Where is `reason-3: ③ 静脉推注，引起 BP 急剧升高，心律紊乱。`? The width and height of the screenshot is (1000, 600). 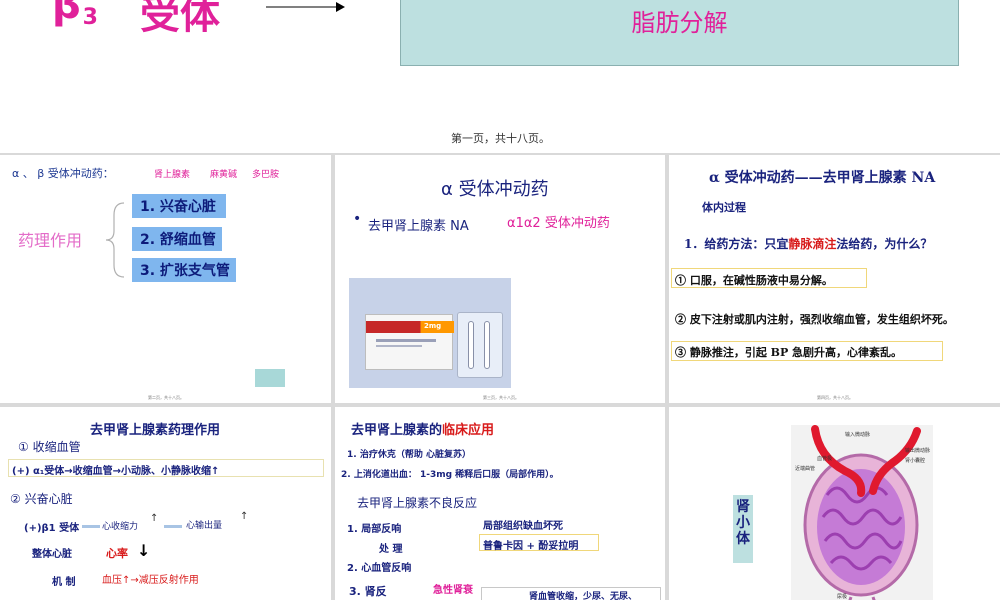 reason-3: ③ 静脉推注，引起 BP 急剧升高，心律紊乱。 is located at coordinates (789, 352).